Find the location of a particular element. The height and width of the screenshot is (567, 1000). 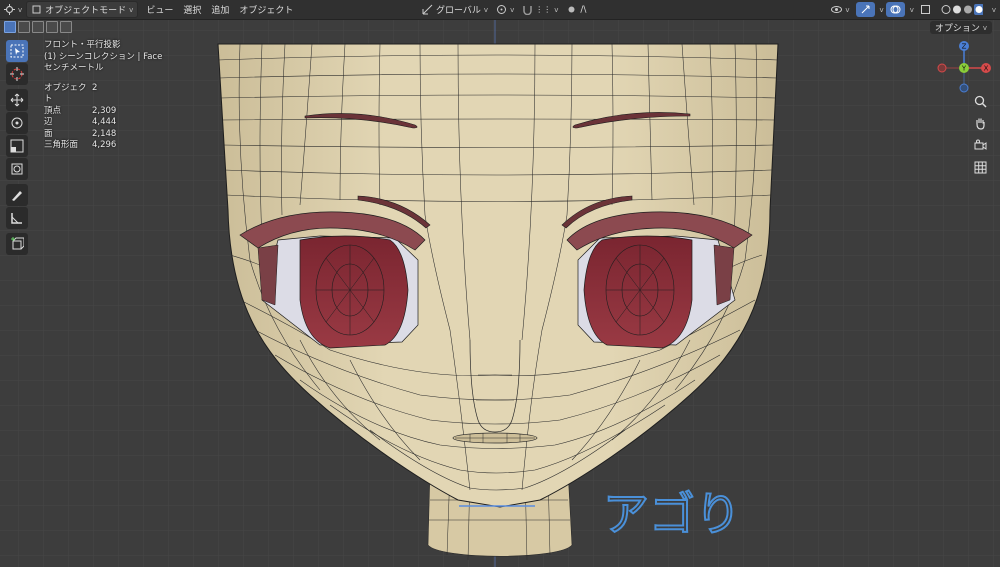

stat-row: 面 2,148 is located at coordinates (80, 133).